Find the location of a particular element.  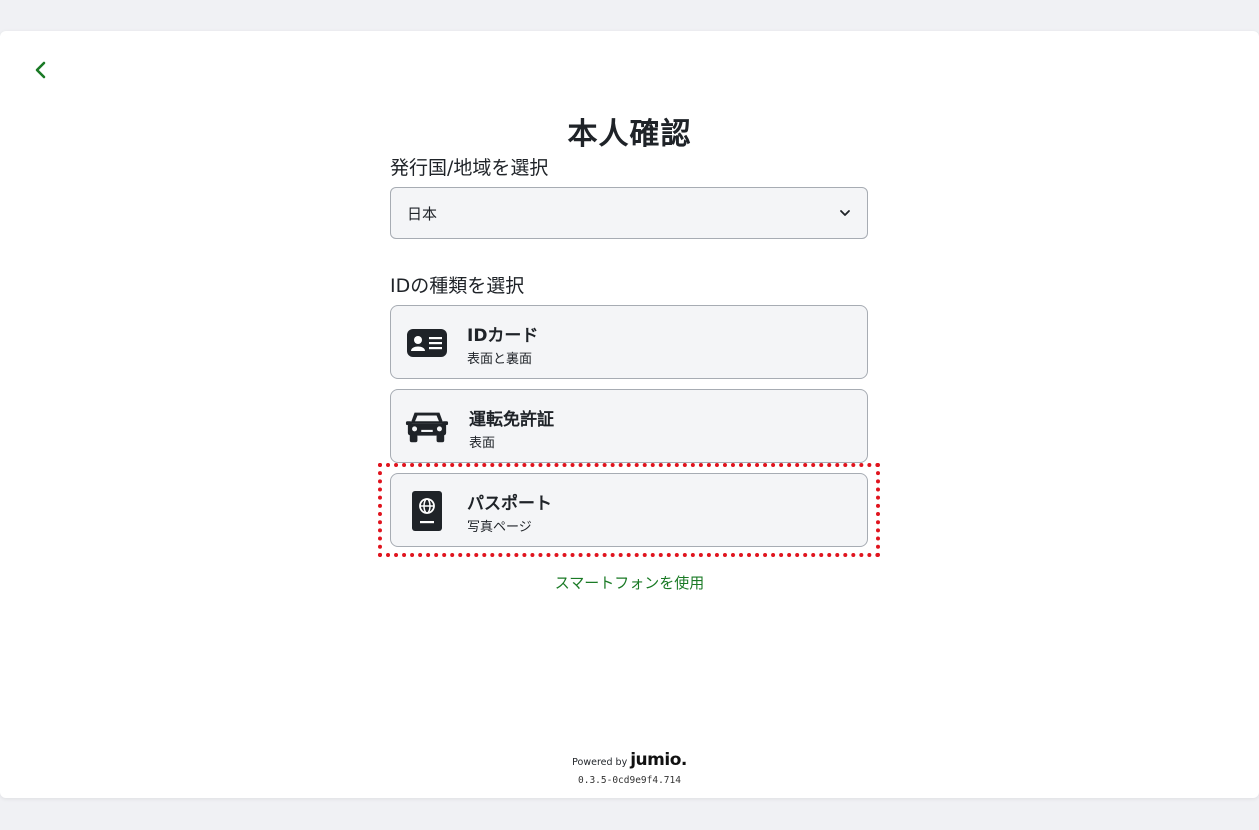

drivers-license-title: 運転免許証 is located at coordinates (511, 420).